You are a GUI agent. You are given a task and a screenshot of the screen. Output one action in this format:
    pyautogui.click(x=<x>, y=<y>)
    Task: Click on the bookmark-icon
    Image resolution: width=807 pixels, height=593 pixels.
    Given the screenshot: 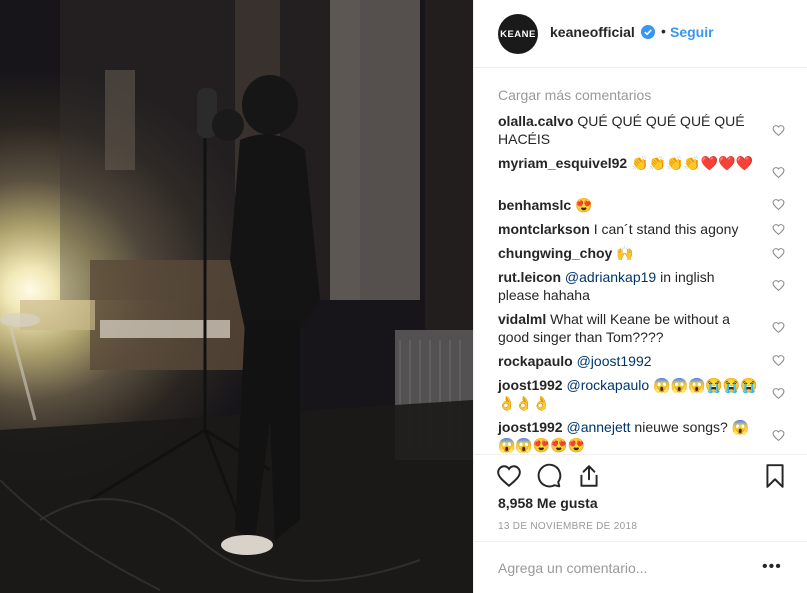 What is the action you would take?
    pyautogui.click(x=775, y=476)
    